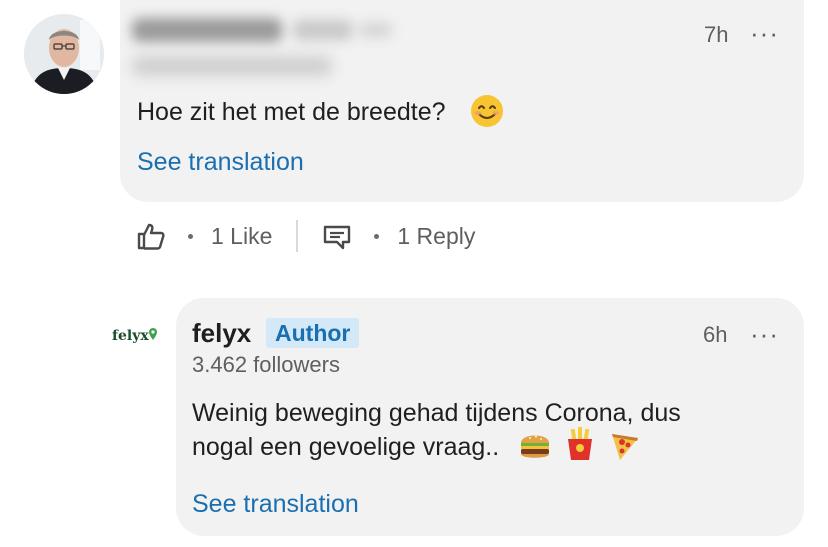  What do you see at coordinates (715, 334) in the screenshot?
I see `reply-timestamp: 6h` at bounding box center [715, 334].